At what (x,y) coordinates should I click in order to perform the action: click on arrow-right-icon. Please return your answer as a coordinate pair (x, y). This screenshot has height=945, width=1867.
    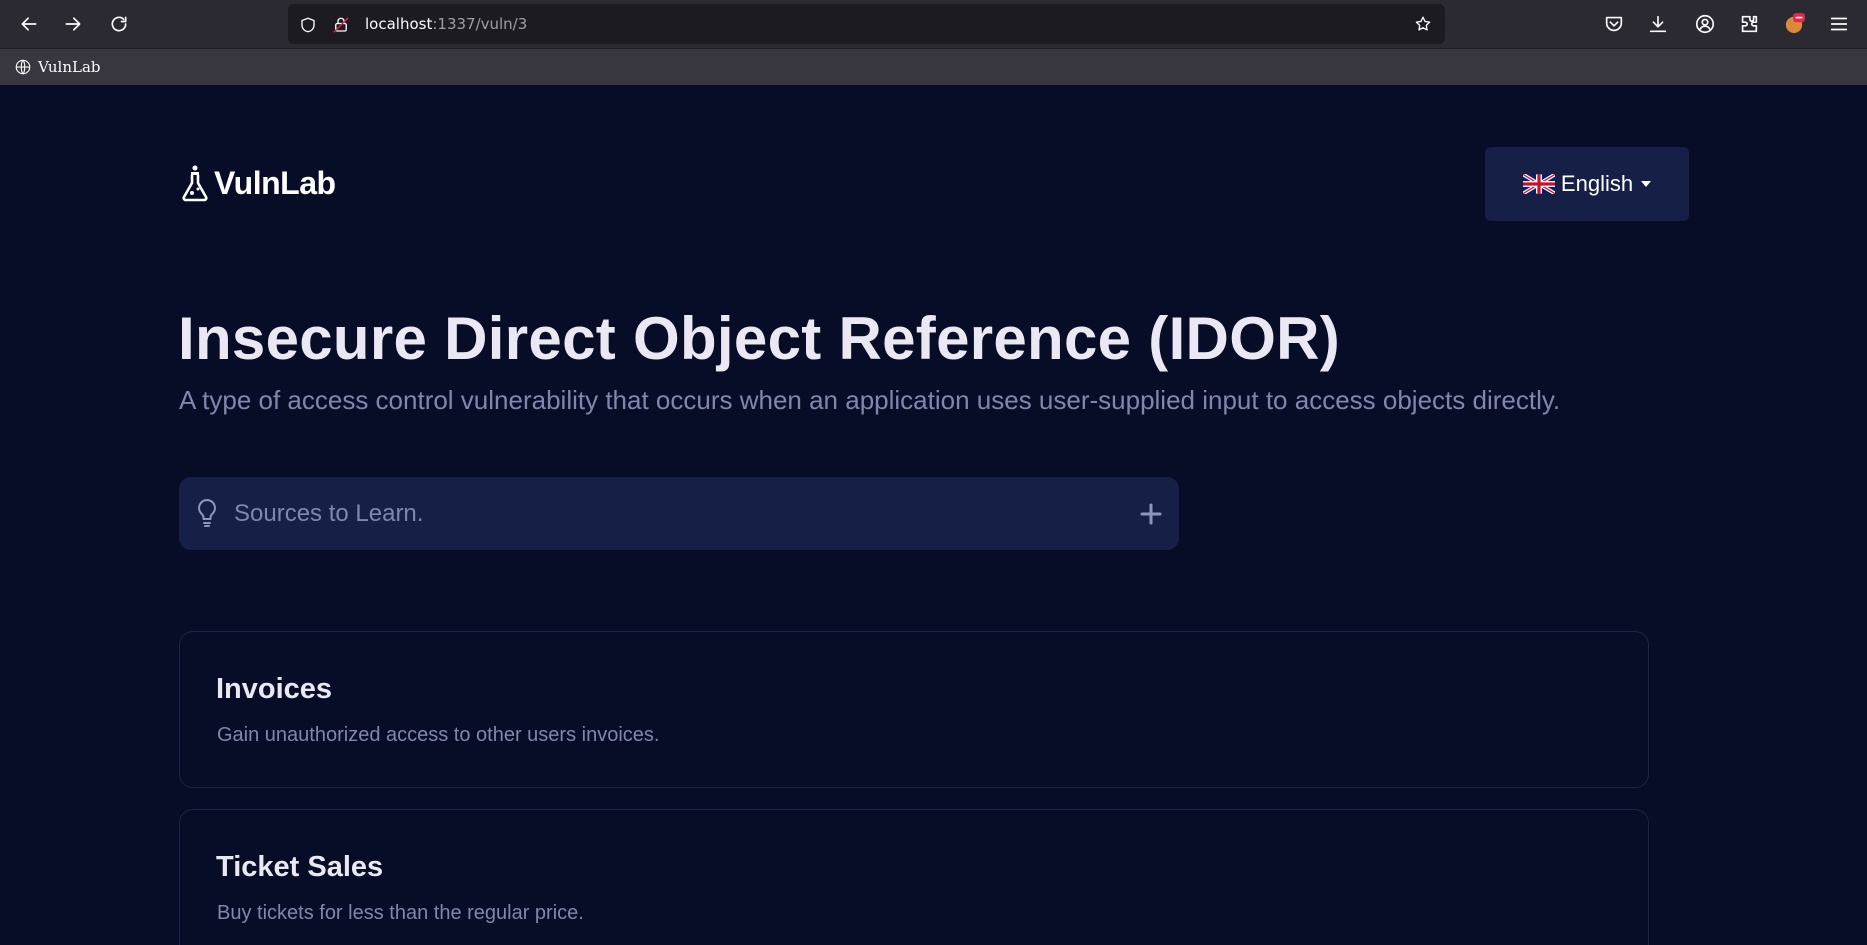
    Looking at the image, I should click on (73, 24).